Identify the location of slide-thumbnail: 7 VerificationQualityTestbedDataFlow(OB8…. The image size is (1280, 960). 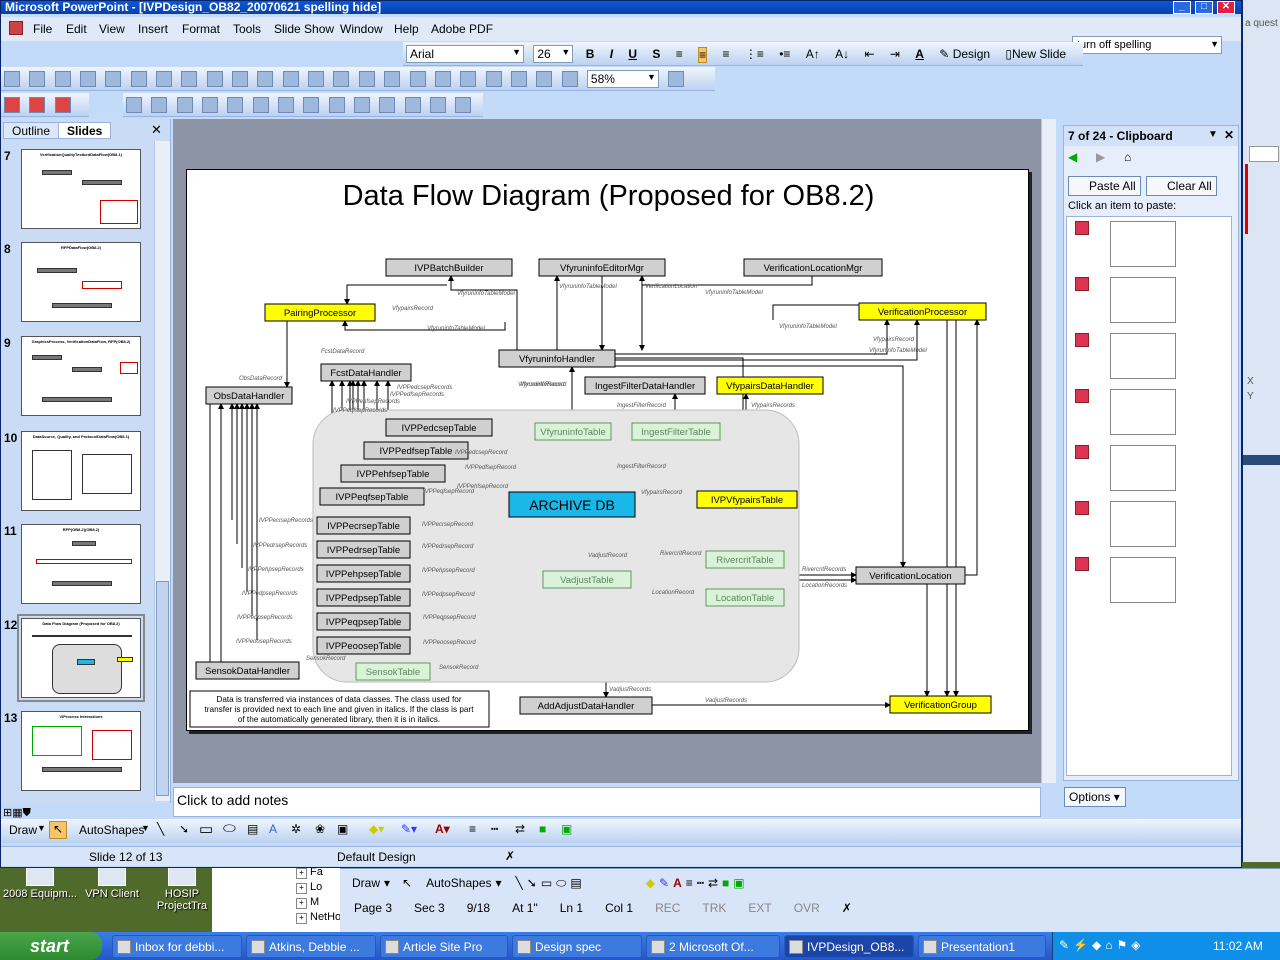
(76, 191).